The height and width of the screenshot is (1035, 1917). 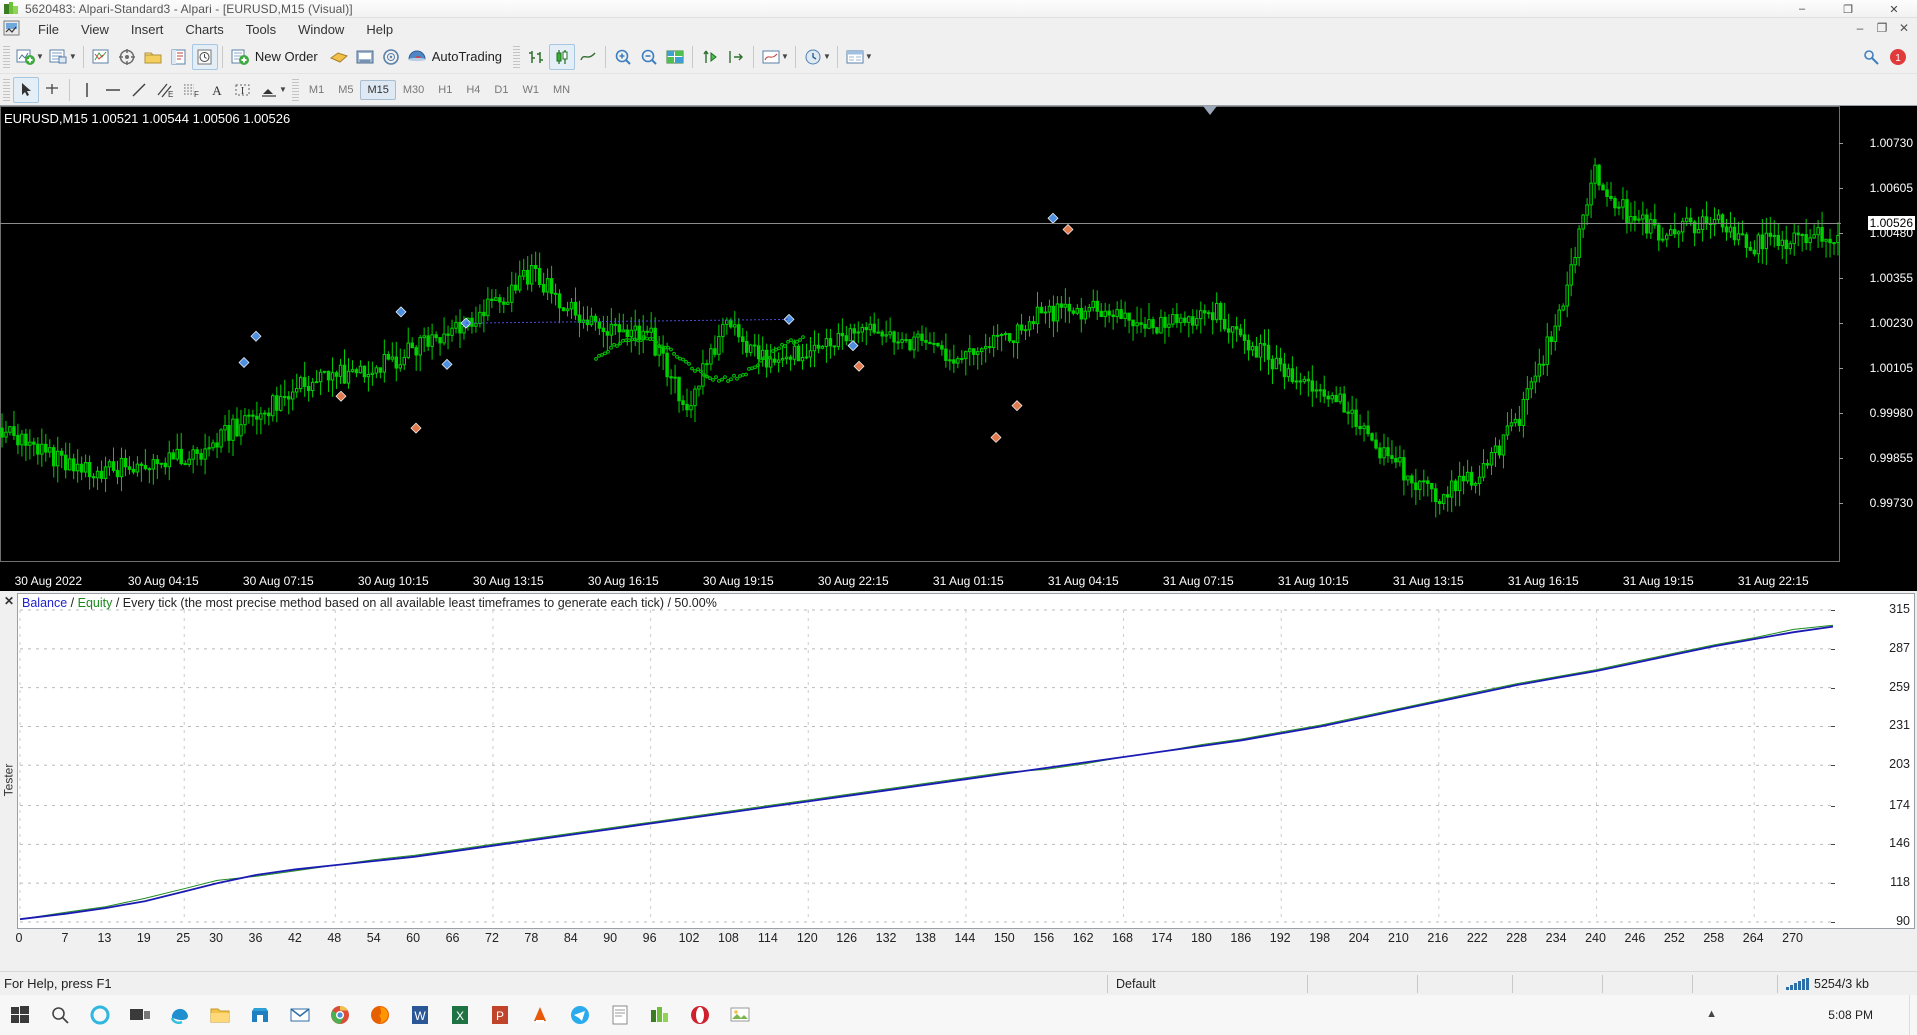 What do you see at coordinates (260, 1015) in the screenshot?
I see `store-icon` at bounding box center [260, 1015].